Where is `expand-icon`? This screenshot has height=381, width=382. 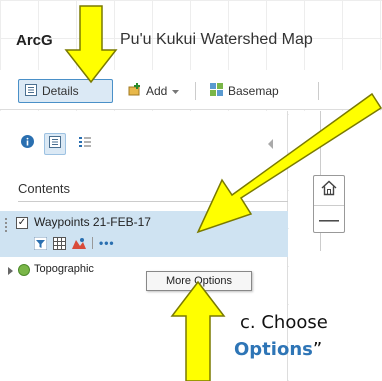 expand-icon is located at coordinates (10, 271).